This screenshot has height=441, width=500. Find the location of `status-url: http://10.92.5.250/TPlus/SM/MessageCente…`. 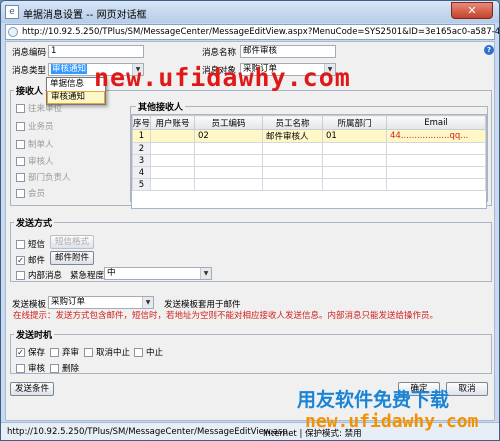

status-url: http://10.92.5.250/TPlus/SM/MessageCente… is located at coordinates (147, 432).